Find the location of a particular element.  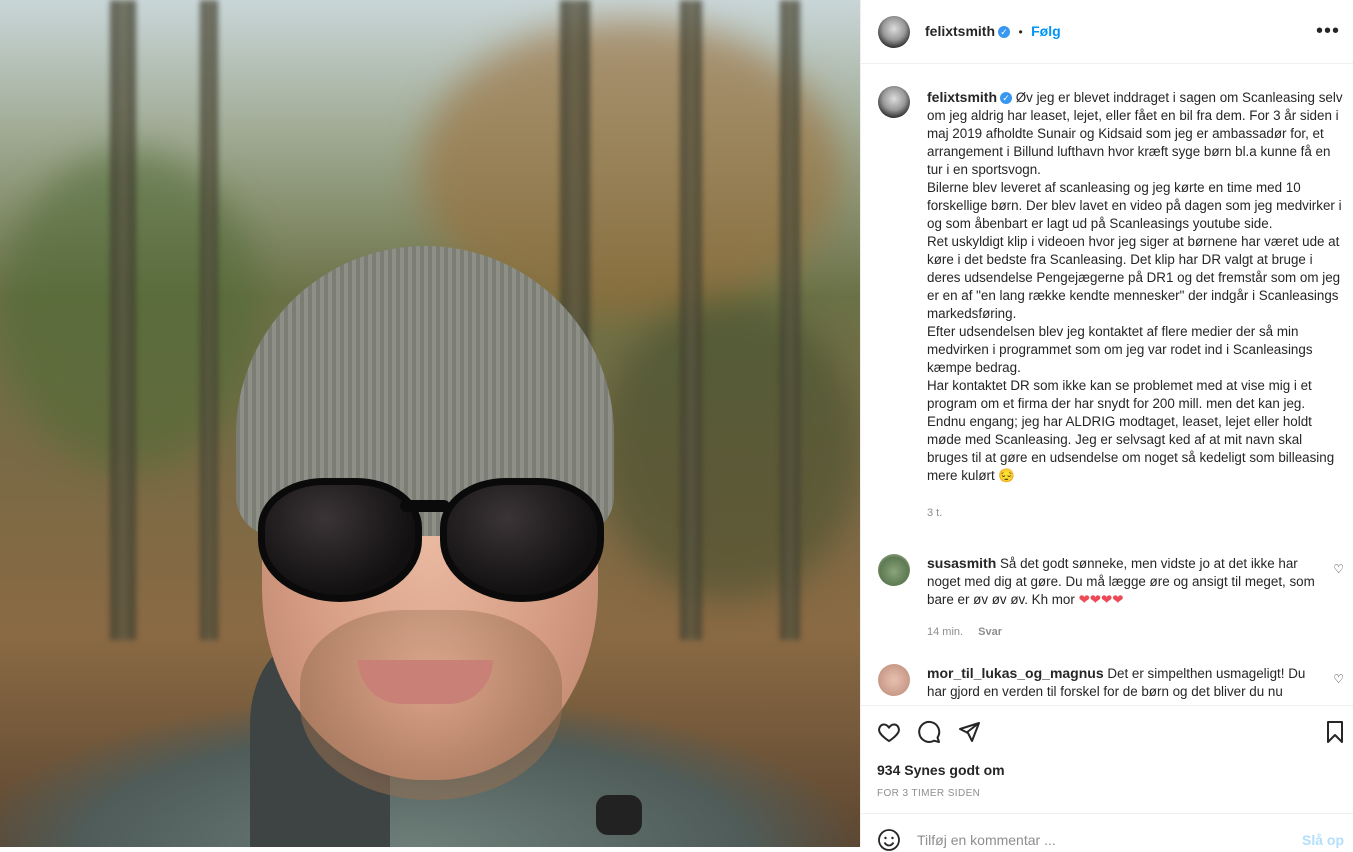

caption-username: felixtsmith is located at coordinates (962, 97).